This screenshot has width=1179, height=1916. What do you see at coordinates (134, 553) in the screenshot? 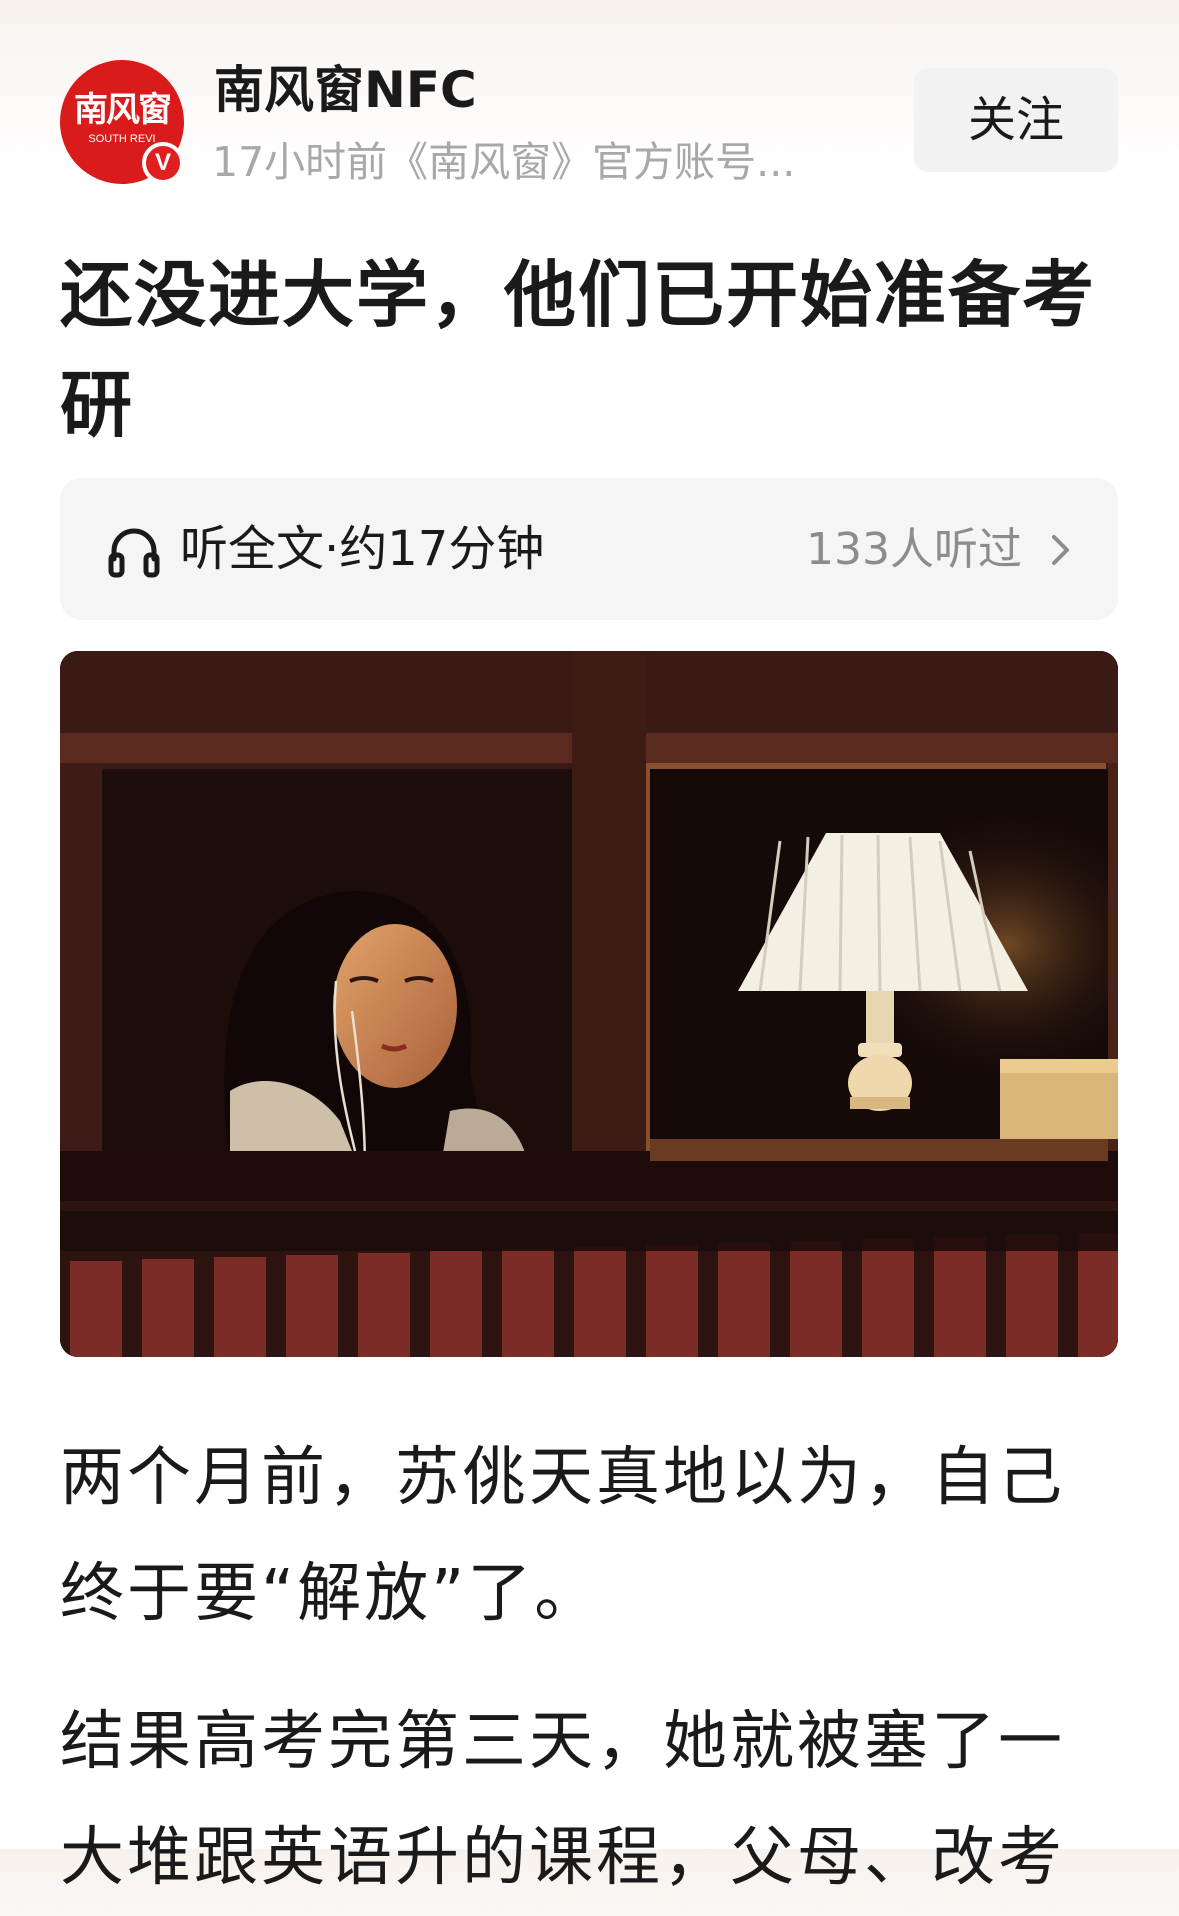
I see `headphone-icon` at bounding box center [134, 553].